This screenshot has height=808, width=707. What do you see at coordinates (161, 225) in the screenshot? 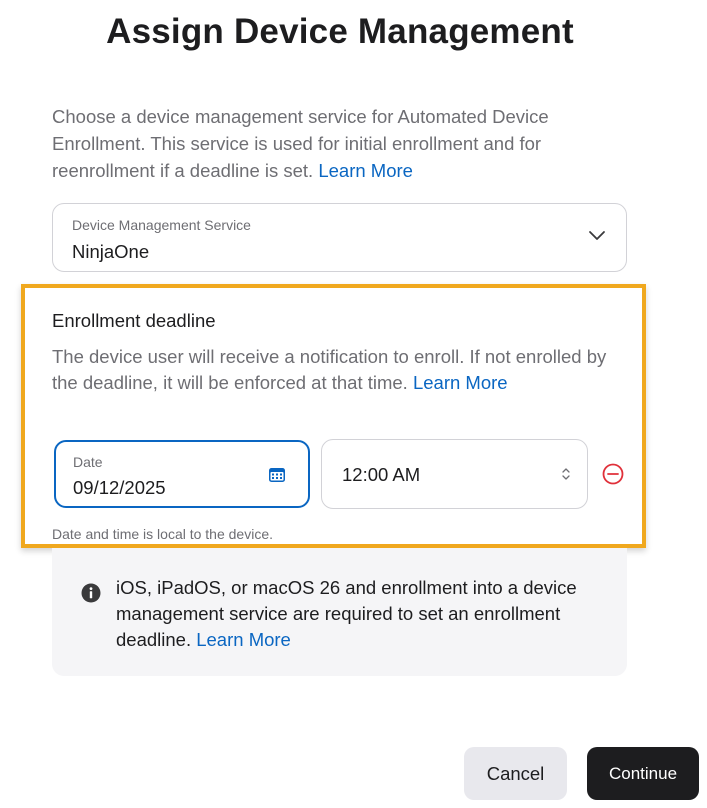
I see `service-select-label: Device Management Service` at bounding box center [161, 225].